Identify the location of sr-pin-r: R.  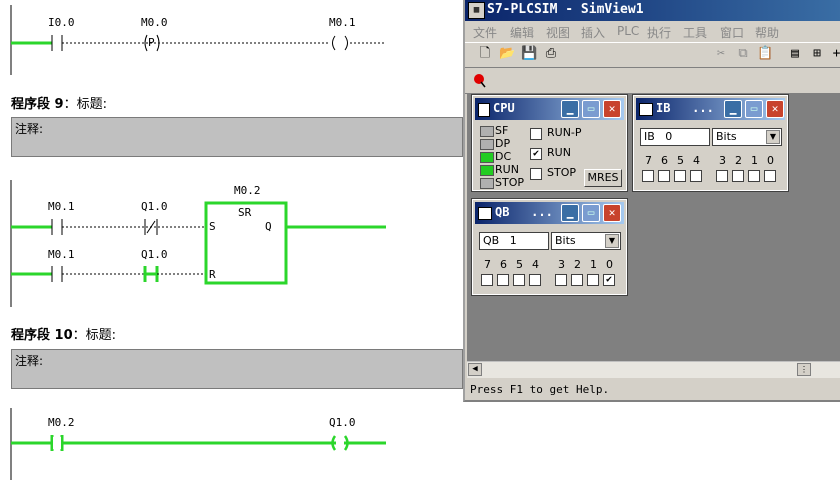
(212, 274).